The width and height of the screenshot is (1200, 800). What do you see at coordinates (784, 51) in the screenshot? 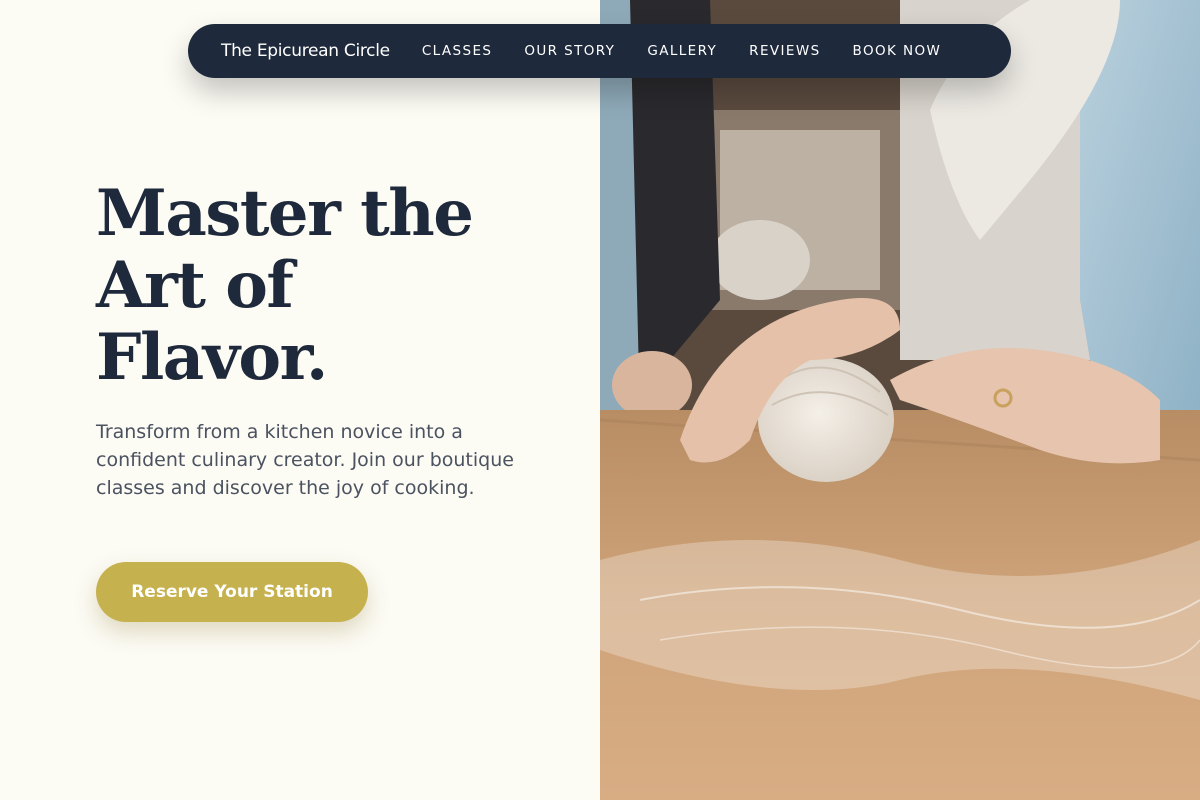
I see `nav-link-reviews: REVIEWS` at bounding box center [784, 51].